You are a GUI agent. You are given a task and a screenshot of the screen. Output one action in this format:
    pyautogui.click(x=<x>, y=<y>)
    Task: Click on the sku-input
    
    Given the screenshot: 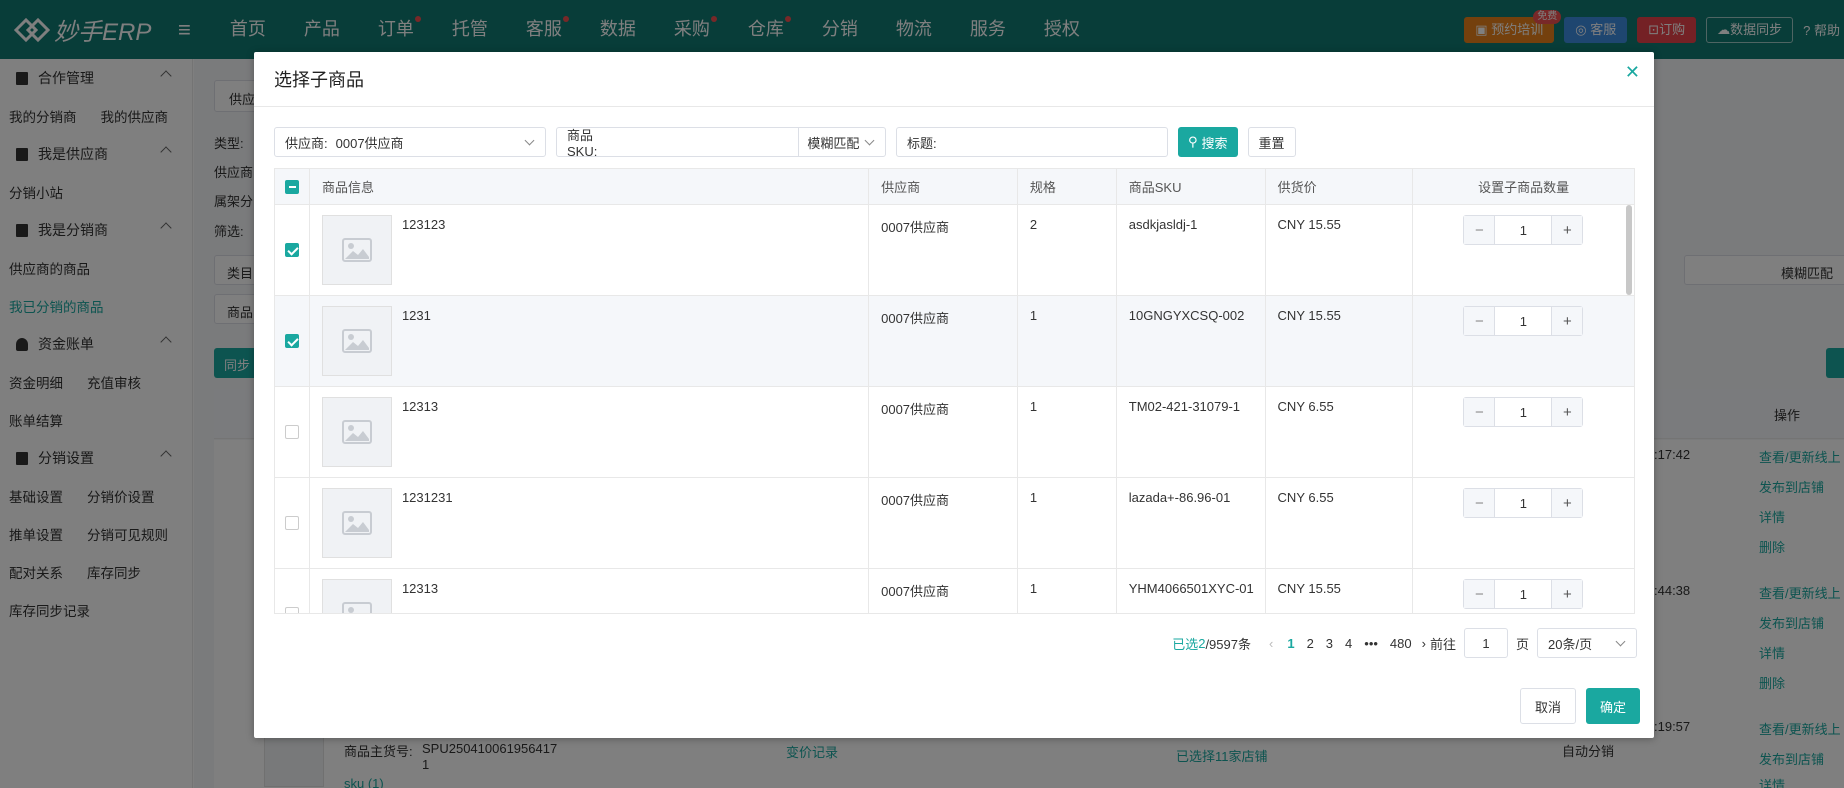 What is the action you would take?
    pyautogui.click(x=710, y=142)
    